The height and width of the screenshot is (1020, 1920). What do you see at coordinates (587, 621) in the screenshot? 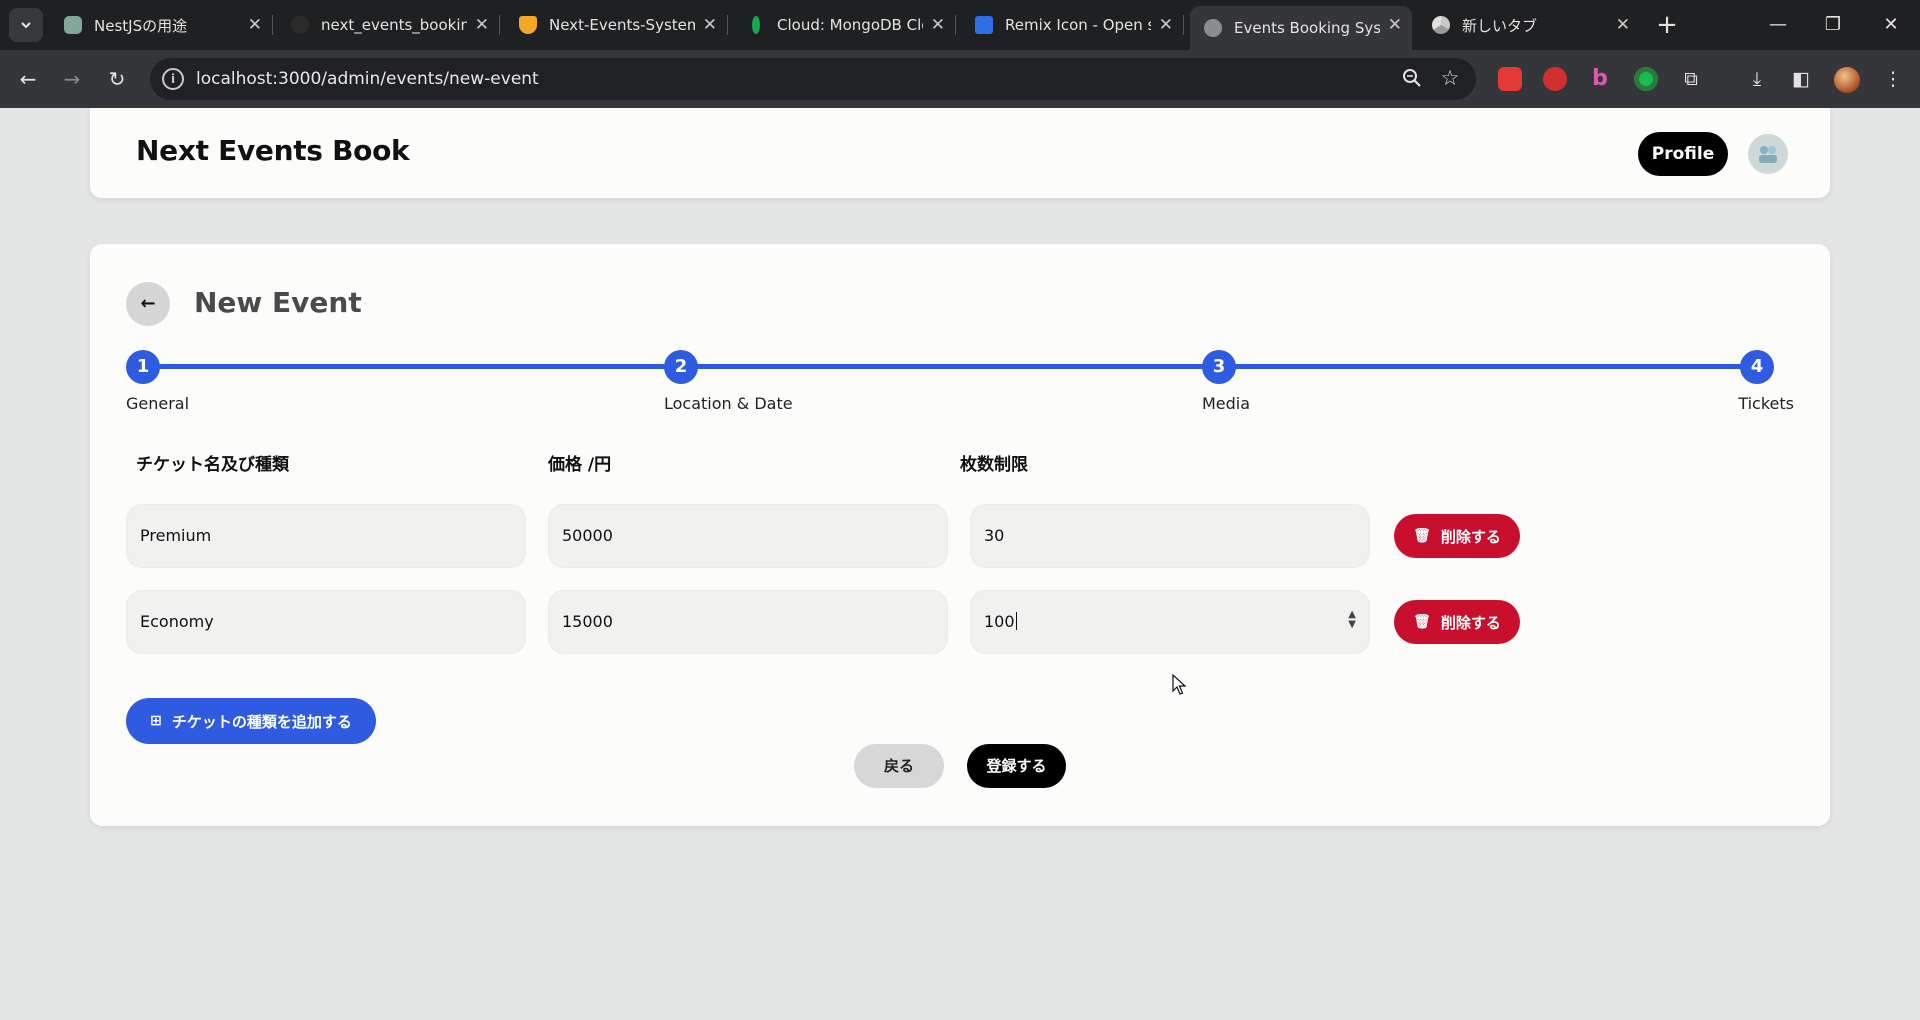
I see `ticket-price-value: 15000` at bounding box center [587, 621].